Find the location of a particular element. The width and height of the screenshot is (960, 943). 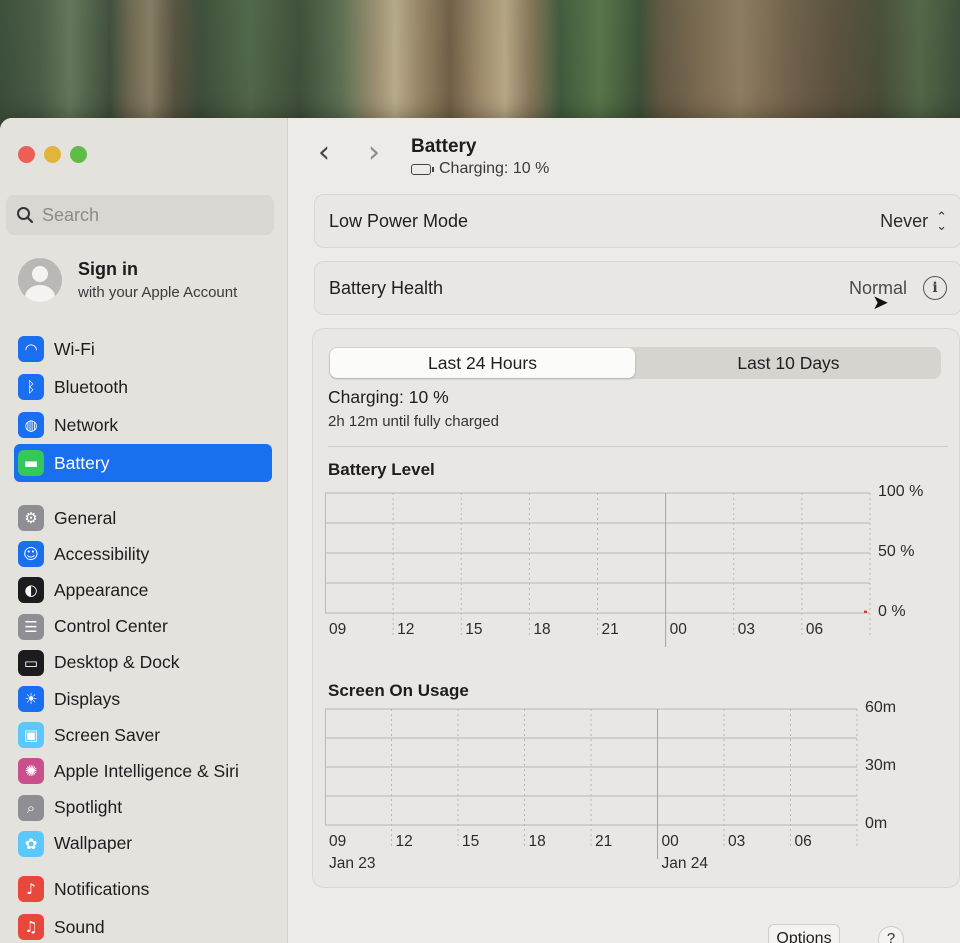

sidebar-item-sound: ♫ Sound is located at coordinates (143, 925).